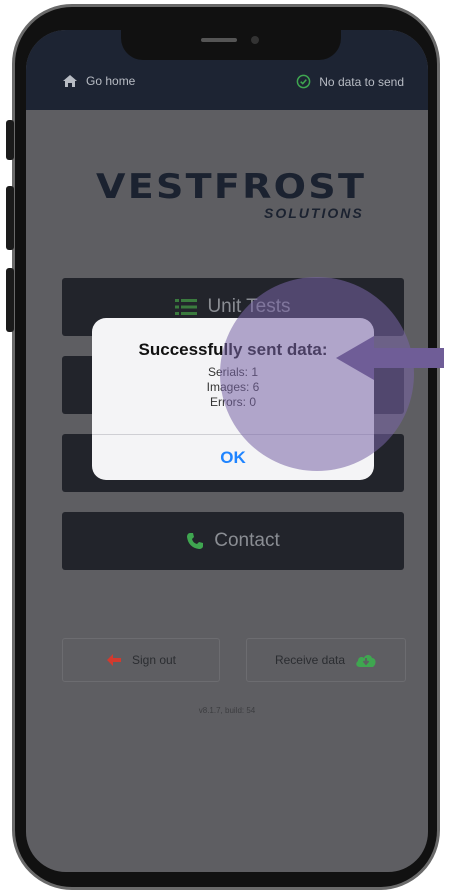  I want to click on logo-brand: VESTFROST, so click(231, 187).